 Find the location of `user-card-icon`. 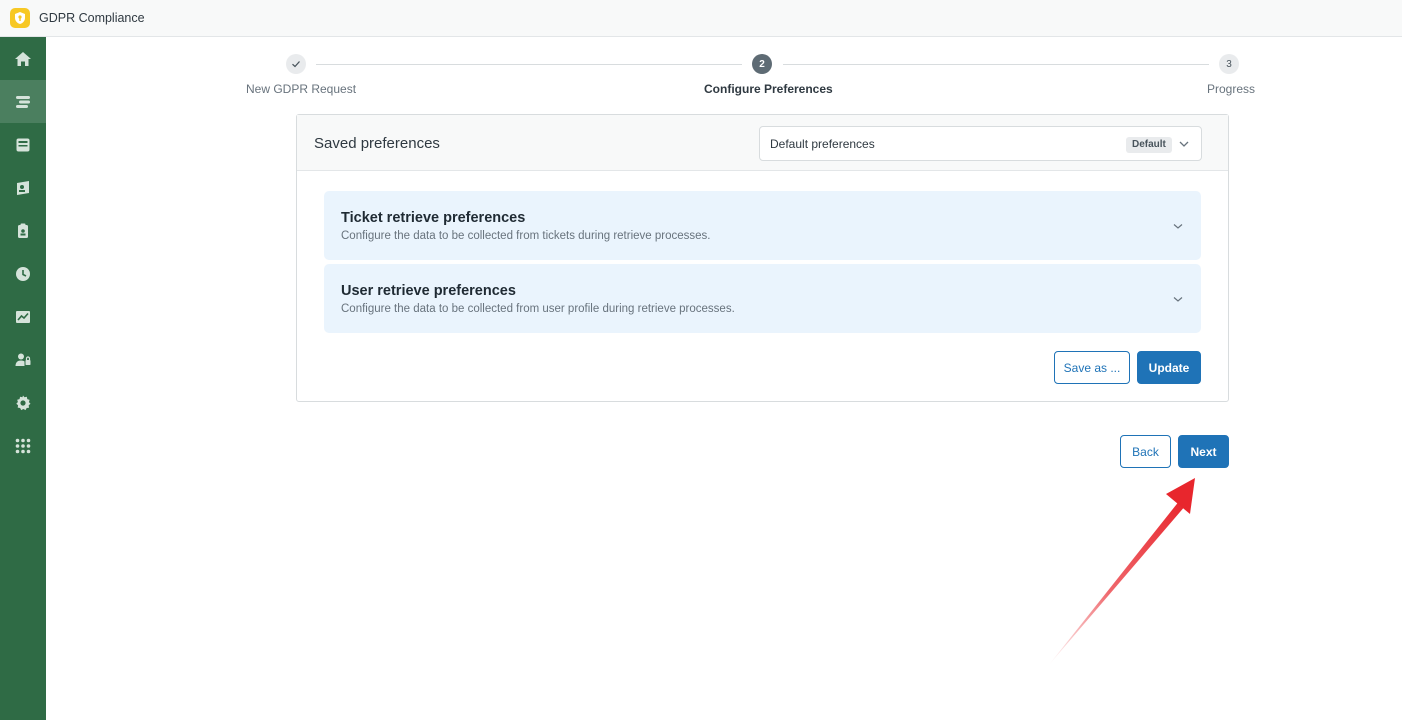

user-card-icon is located at coordinates (23, 187).